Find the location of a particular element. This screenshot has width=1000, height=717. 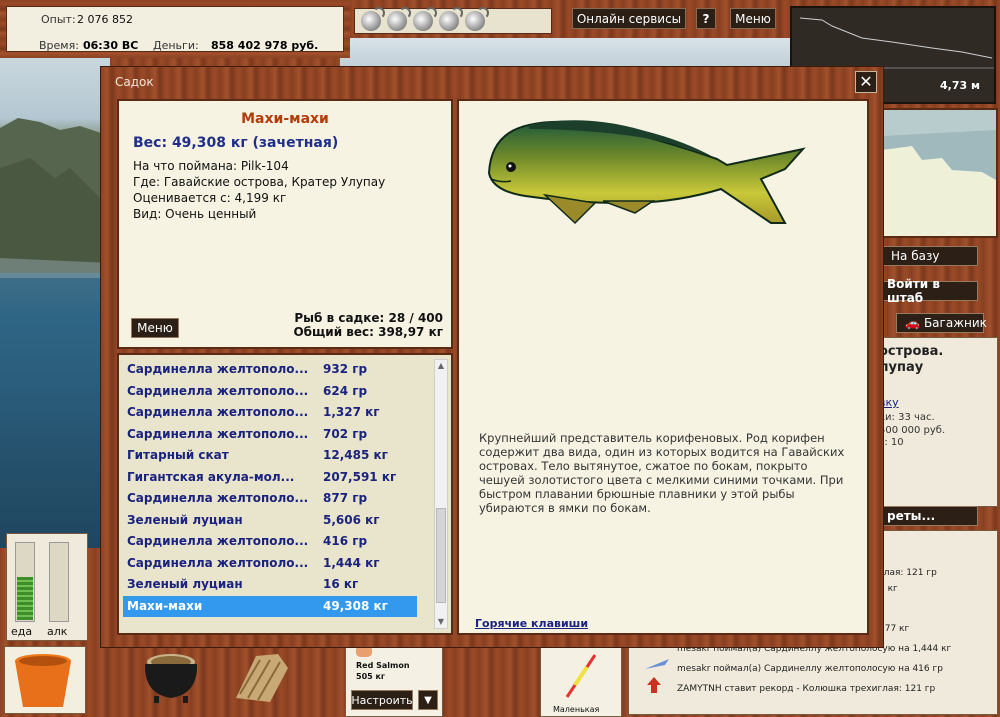

list-item: Гигантская акула-мол... 207,591 кг is located at coordinates (270, 477).